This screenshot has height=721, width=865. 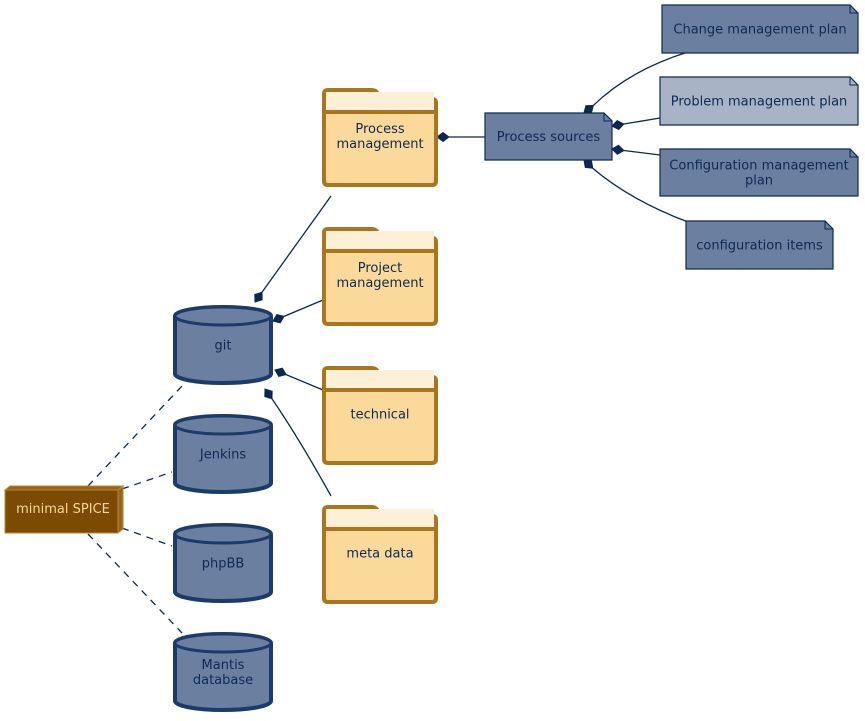 I want to click on node-label: phpBB, so click(x=223, y=564).